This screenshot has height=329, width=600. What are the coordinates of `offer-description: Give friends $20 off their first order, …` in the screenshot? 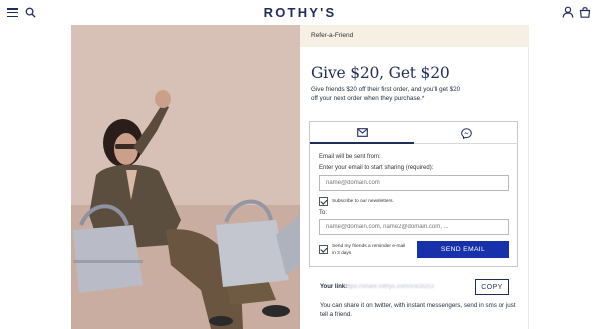 It's located at (386, 94).